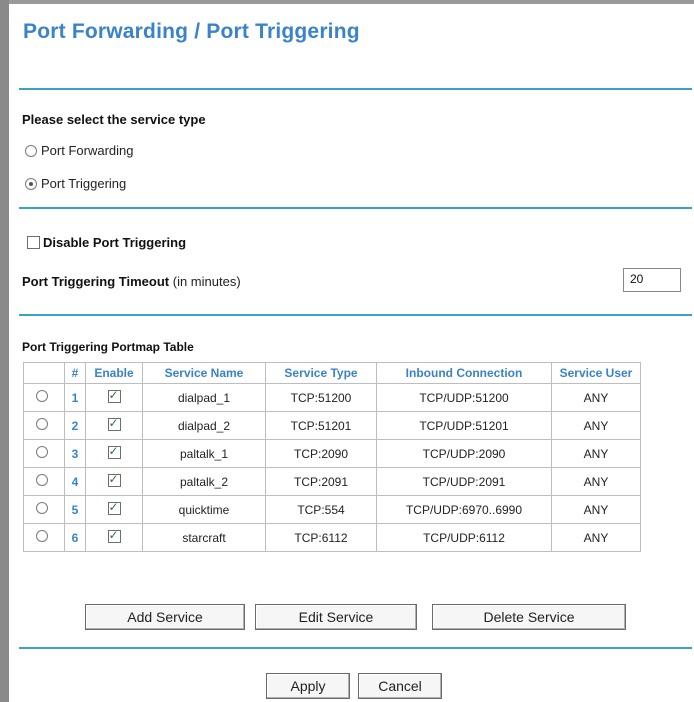 Image resolution: width=694 pixels, height=702 pixels. What do you see at coordinates (400, 686) in the screenshot?
I see `cancel-button: Cancel` at bounding box center [400, 686].